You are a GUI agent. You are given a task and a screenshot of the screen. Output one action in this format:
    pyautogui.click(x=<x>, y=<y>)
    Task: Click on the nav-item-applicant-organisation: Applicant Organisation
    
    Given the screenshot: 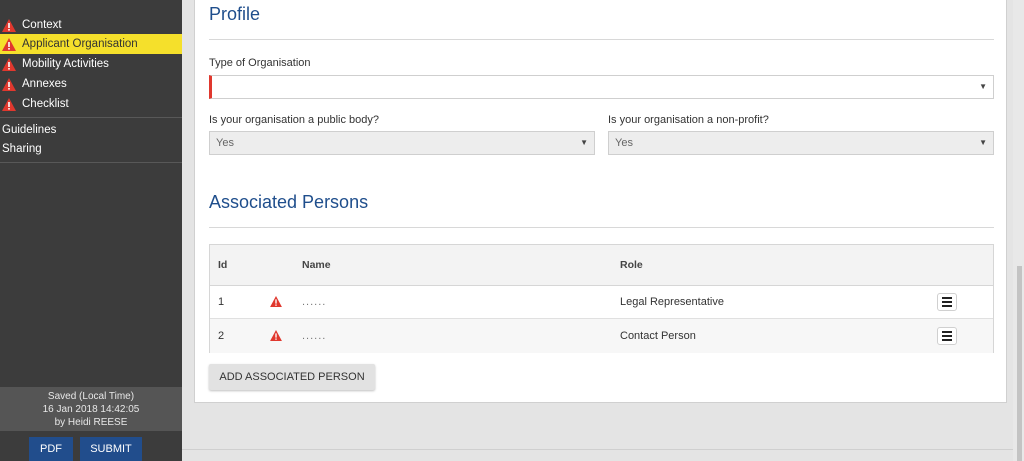 What is the action you would take?
    pyautogui.click(x=91, y=44)
    